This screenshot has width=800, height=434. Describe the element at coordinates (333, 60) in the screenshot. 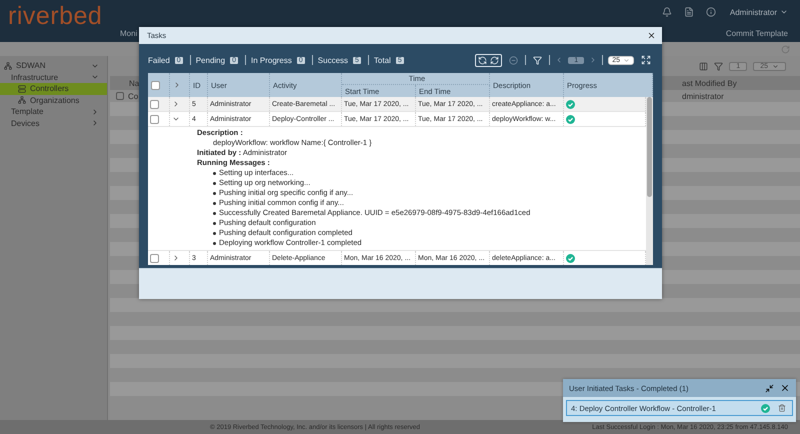

I see `status-label: Success` at that location.